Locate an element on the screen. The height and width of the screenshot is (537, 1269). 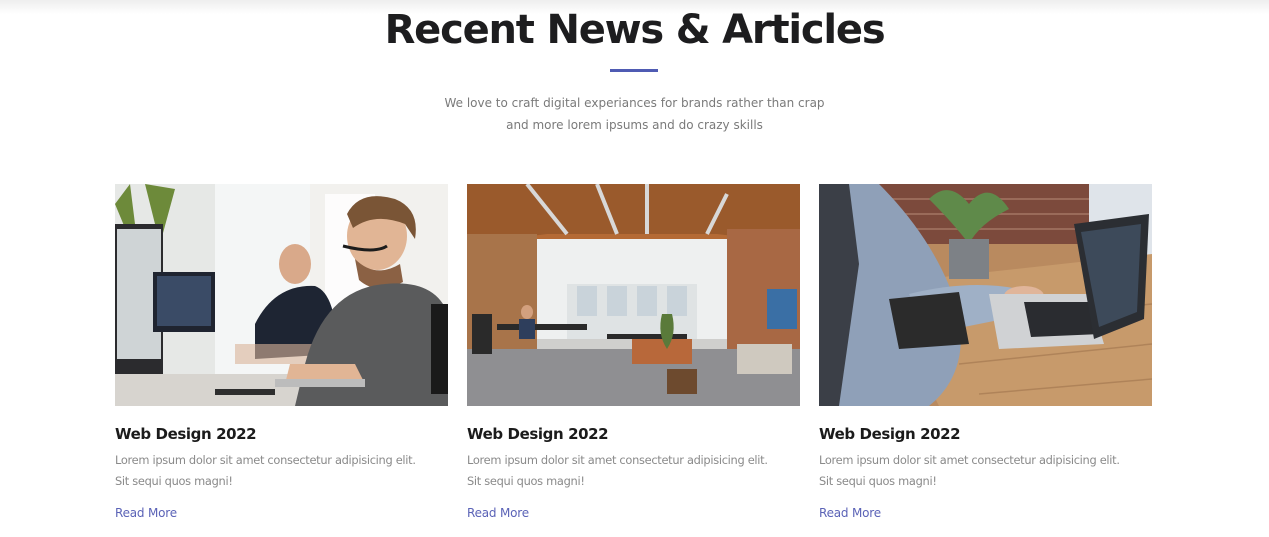
article-image-developers is located at coordinates (281, 295).